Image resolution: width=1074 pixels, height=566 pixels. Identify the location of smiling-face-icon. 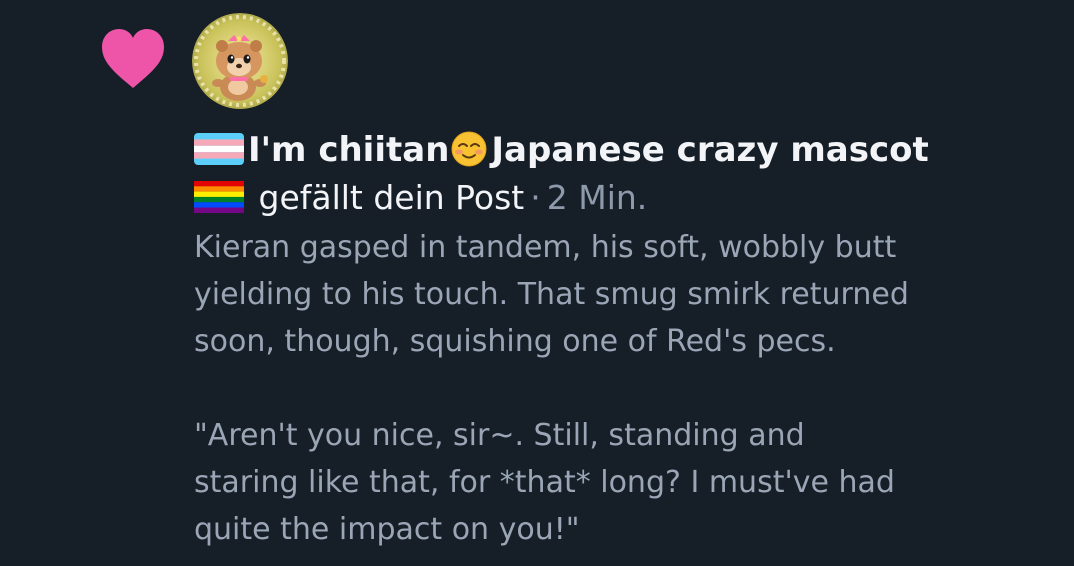
(469, 149).